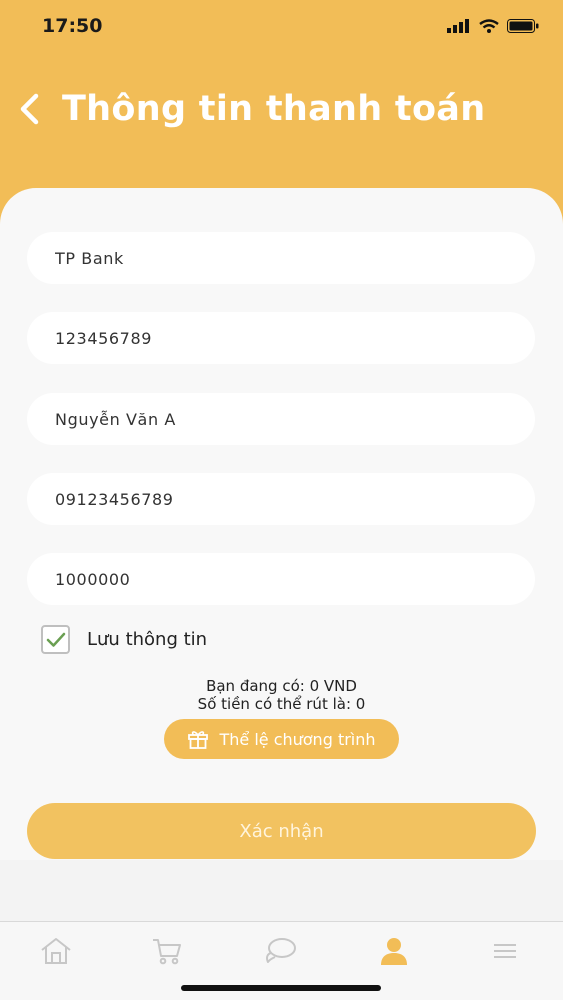 This screenshot has height=1000, width=563. I want to click on bank-input, so click(295, 258).